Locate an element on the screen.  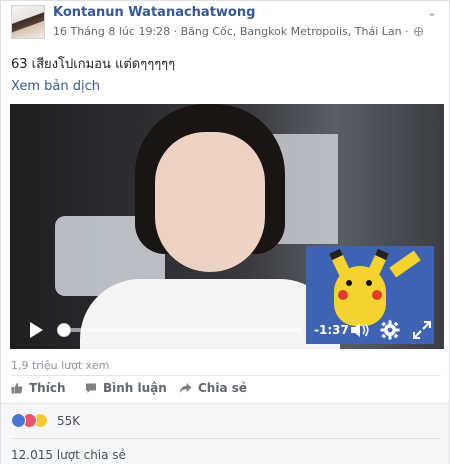
avatar is located at coordinates (28, 22).